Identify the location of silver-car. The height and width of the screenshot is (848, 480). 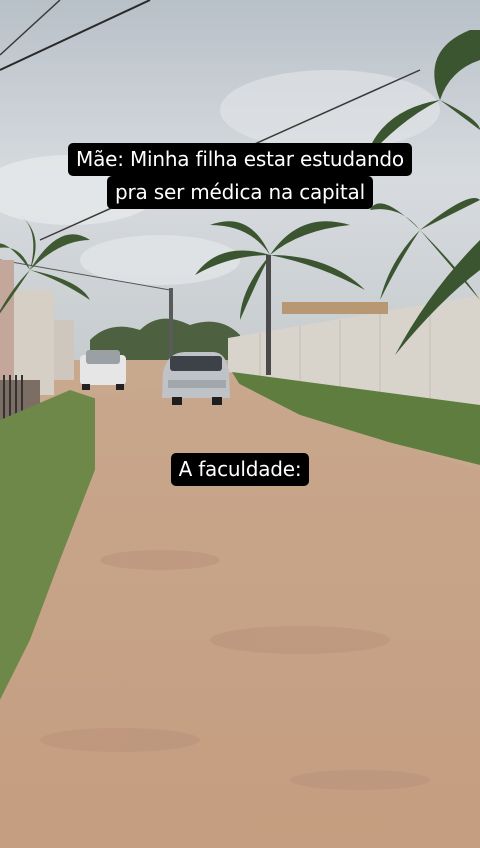
(196, 378).